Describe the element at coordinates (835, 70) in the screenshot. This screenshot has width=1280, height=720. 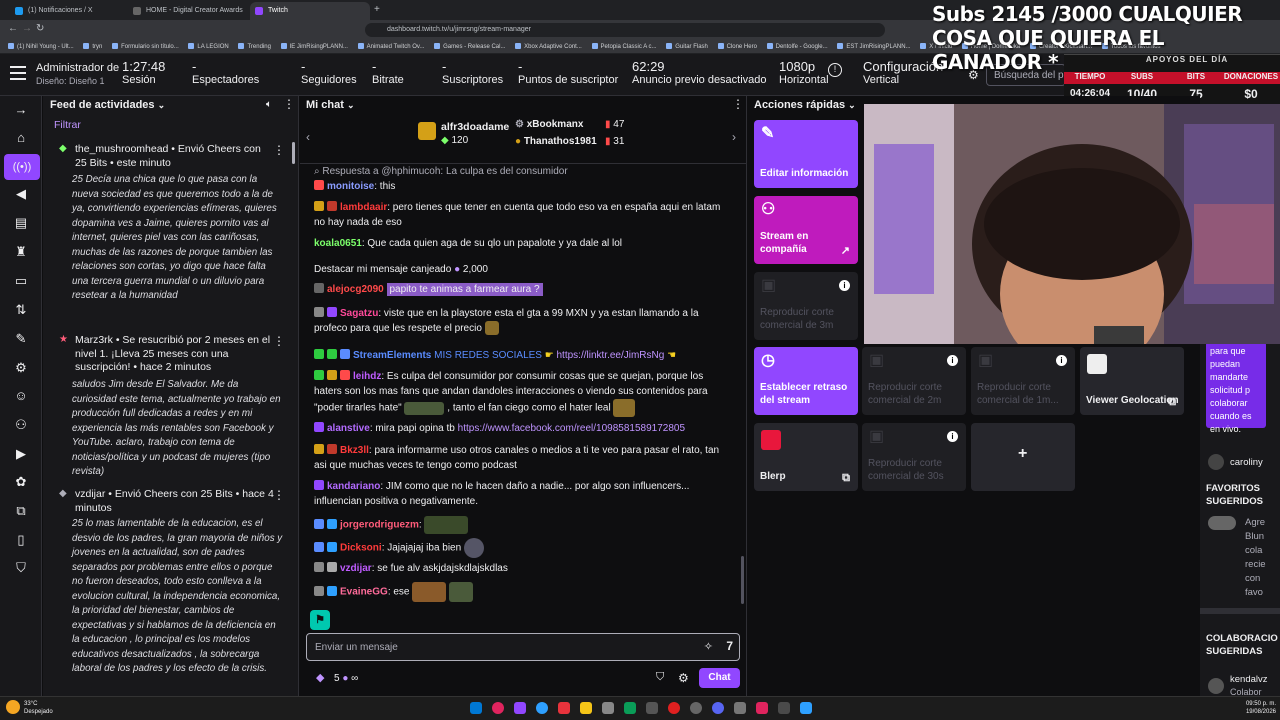
I see `info-icon: !` at that location.